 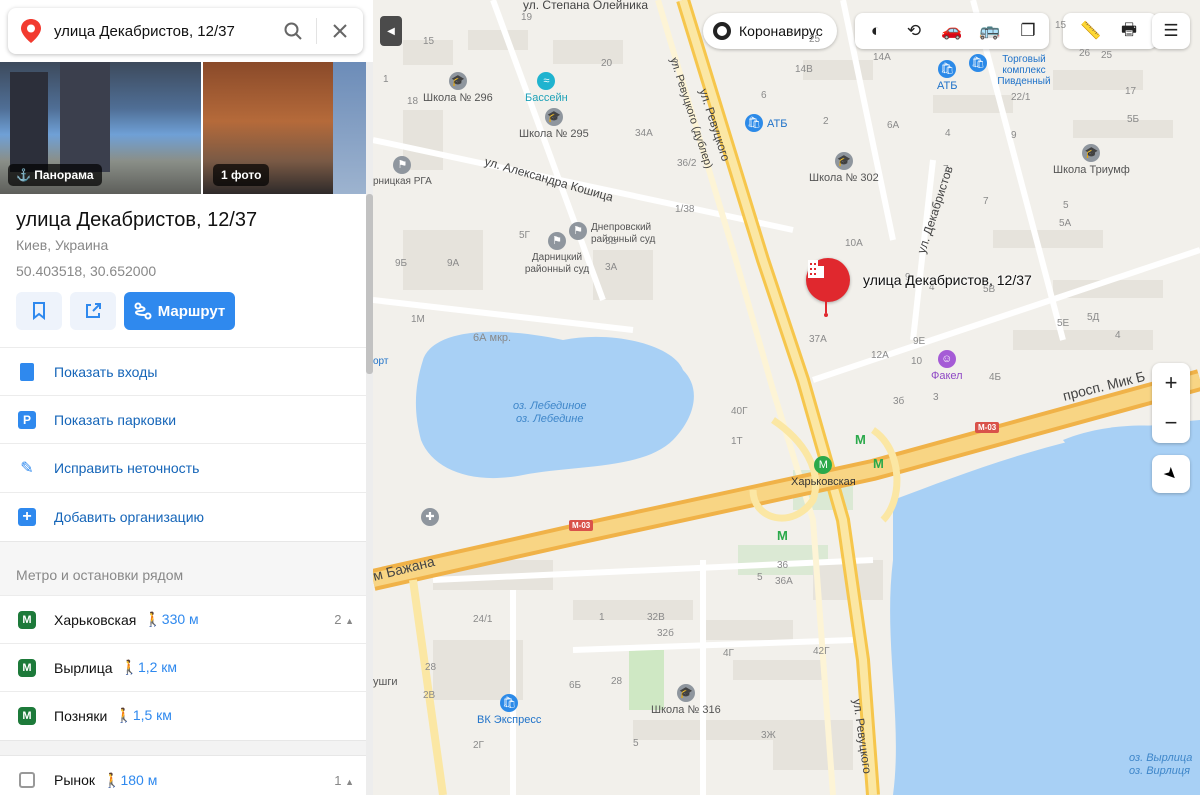 What do you see at coordinates (130, 779) in the screenshot?
I see `walk-distance: 🚶180 м` at bounding box center [130, 779].